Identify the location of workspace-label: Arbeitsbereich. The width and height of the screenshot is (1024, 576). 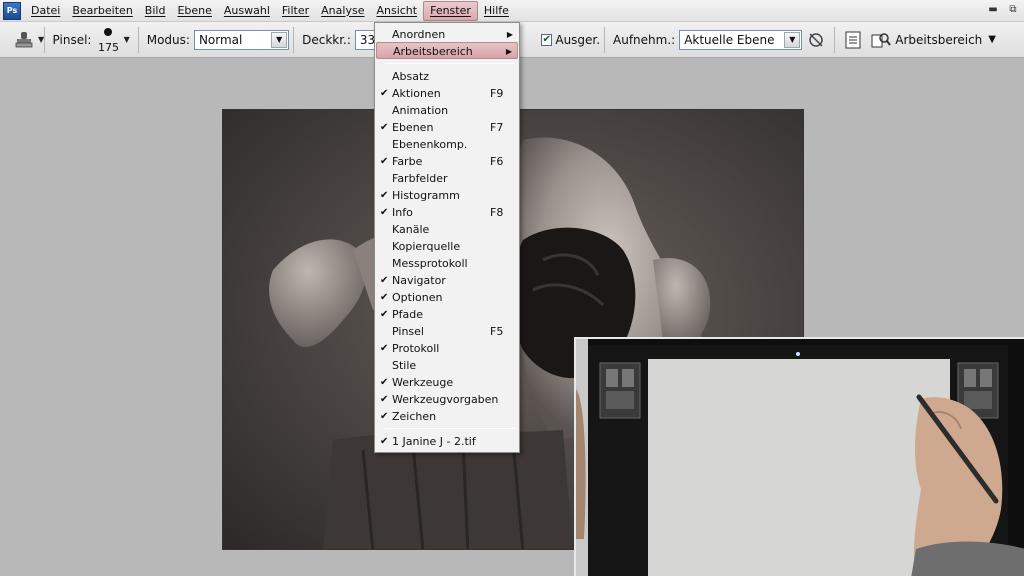
(939, 39).